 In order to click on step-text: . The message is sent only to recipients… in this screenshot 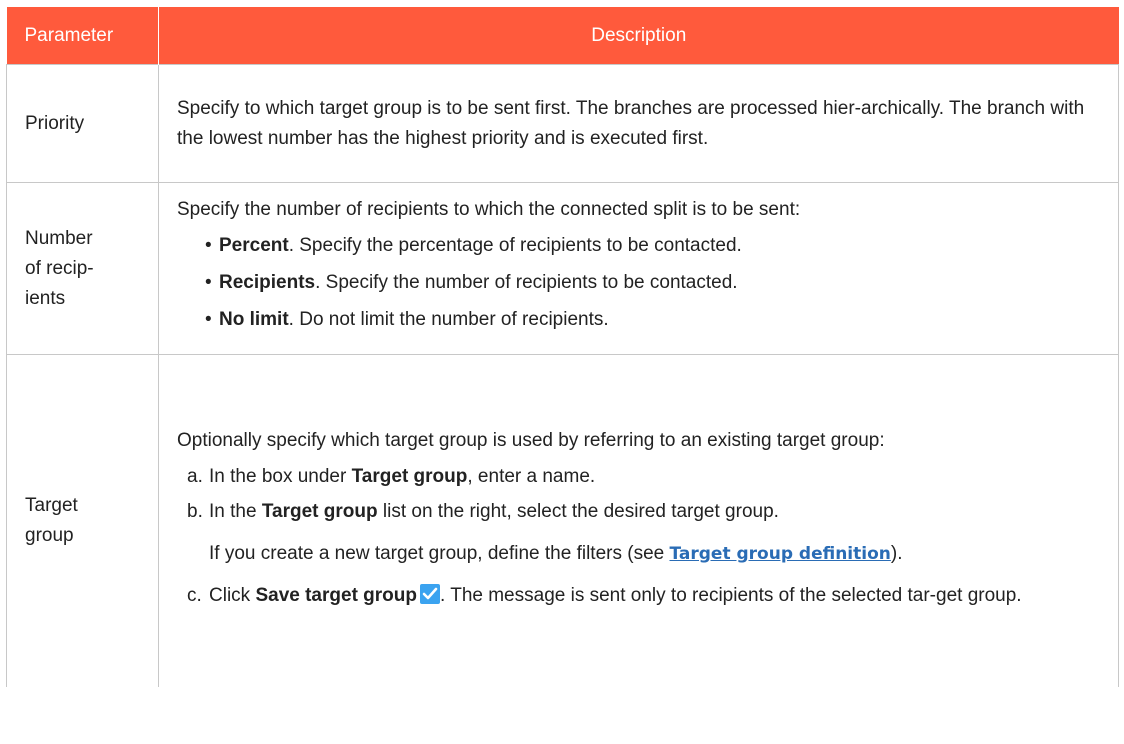, I will do `click(731, 595)`.